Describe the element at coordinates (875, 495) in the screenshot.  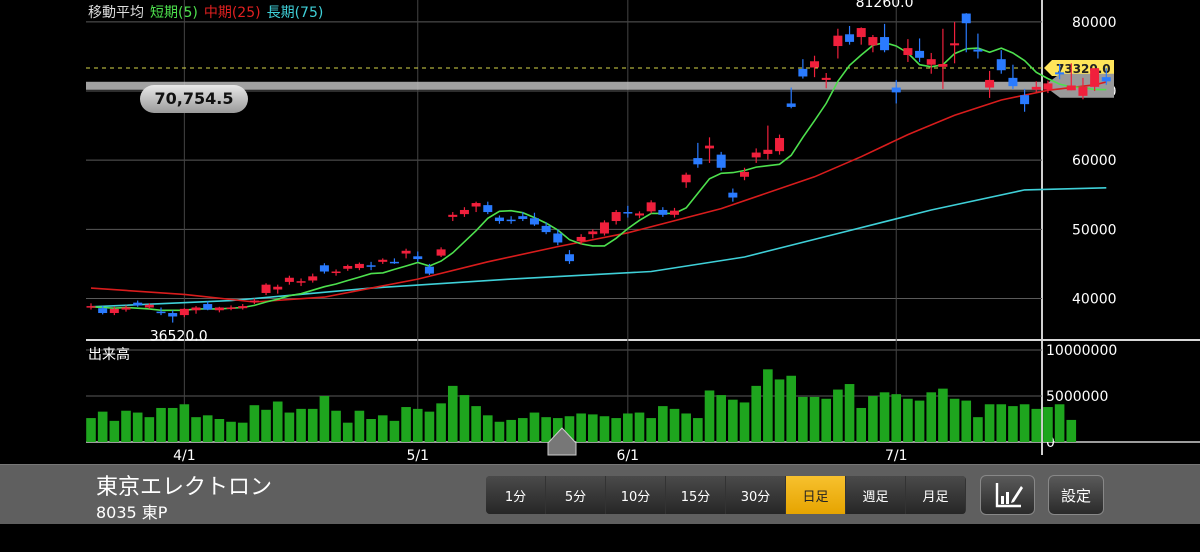
I see `tab-weekly: 週足` at that location.